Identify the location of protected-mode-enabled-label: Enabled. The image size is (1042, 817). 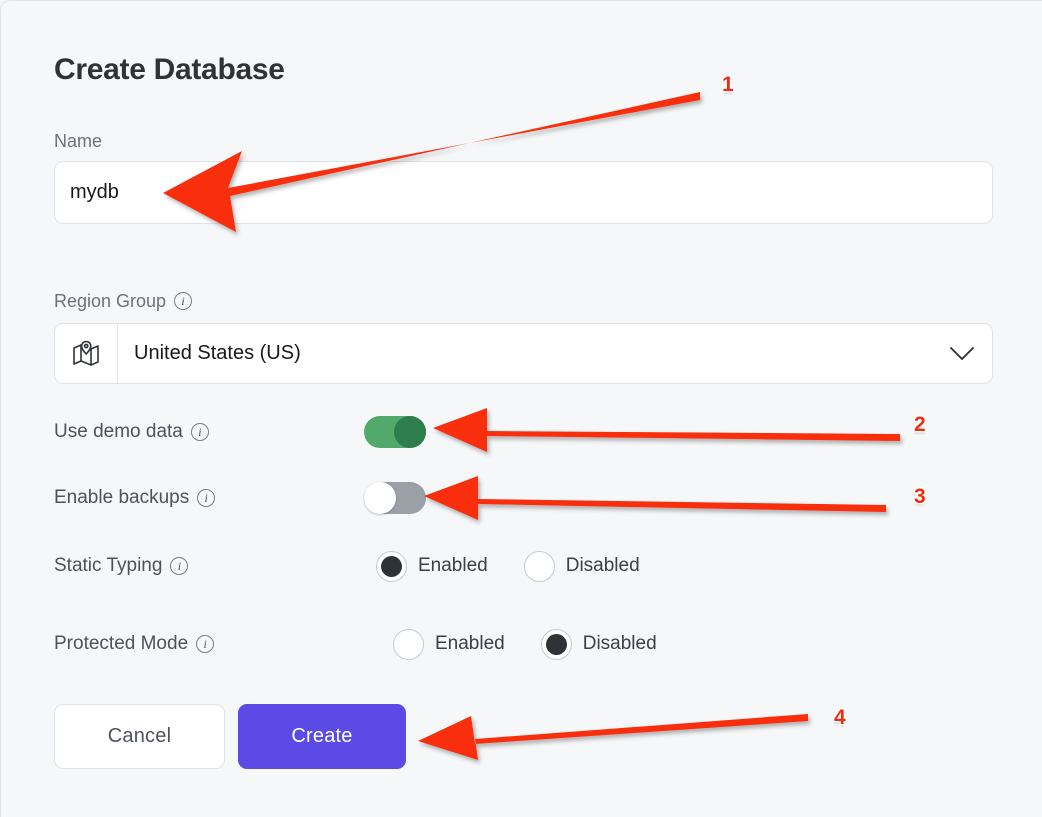
(470, 643).